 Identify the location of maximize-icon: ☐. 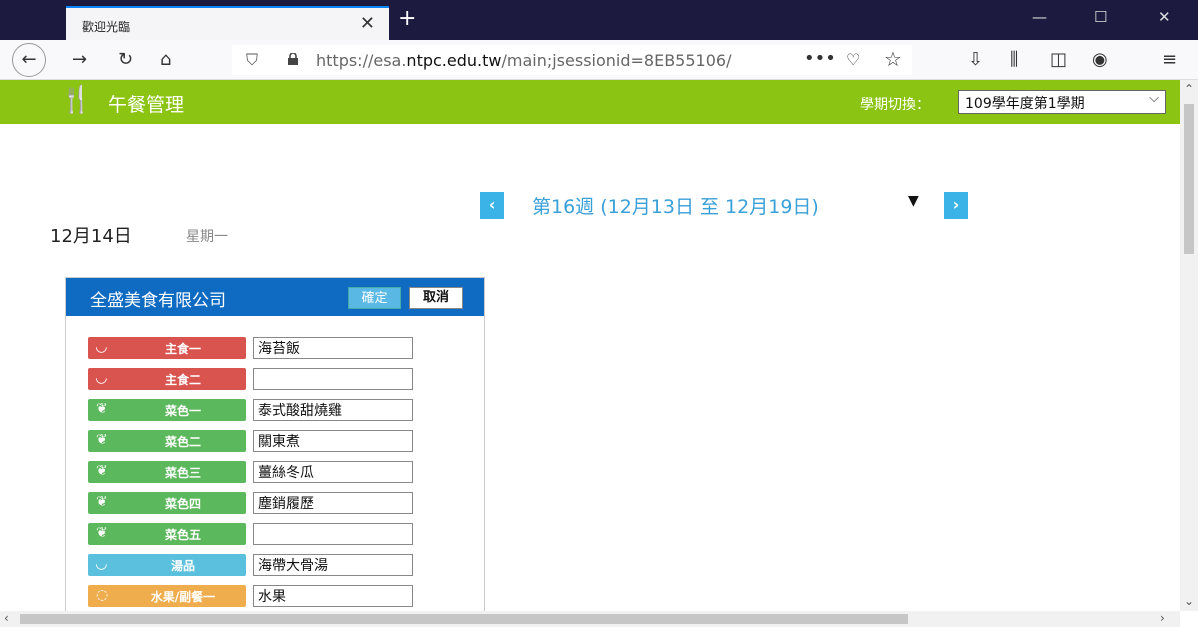
(1100, 17).